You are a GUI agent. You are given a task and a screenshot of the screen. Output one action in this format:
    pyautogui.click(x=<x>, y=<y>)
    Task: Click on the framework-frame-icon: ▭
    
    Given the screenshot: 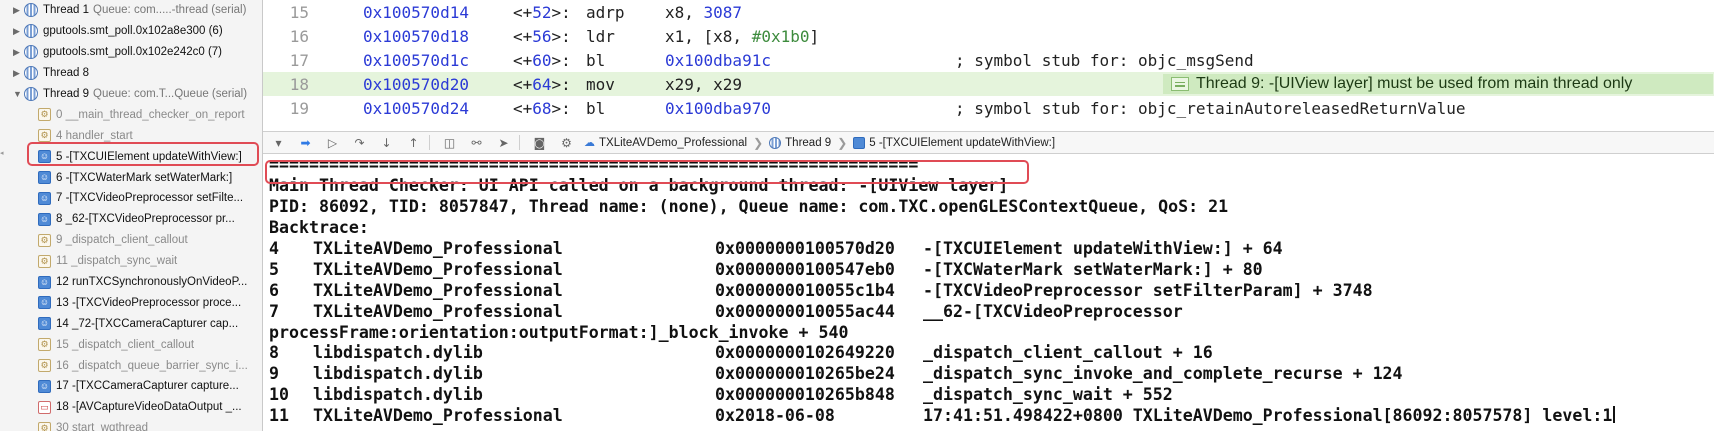 What is the action you would take?
    pyautogui.click(x=44, y=407)
    